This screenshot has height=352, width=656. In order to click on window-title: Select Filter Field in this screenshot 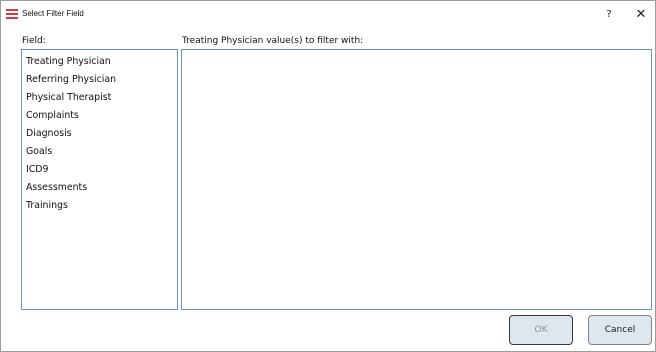, I will do `click(53, 13)`.